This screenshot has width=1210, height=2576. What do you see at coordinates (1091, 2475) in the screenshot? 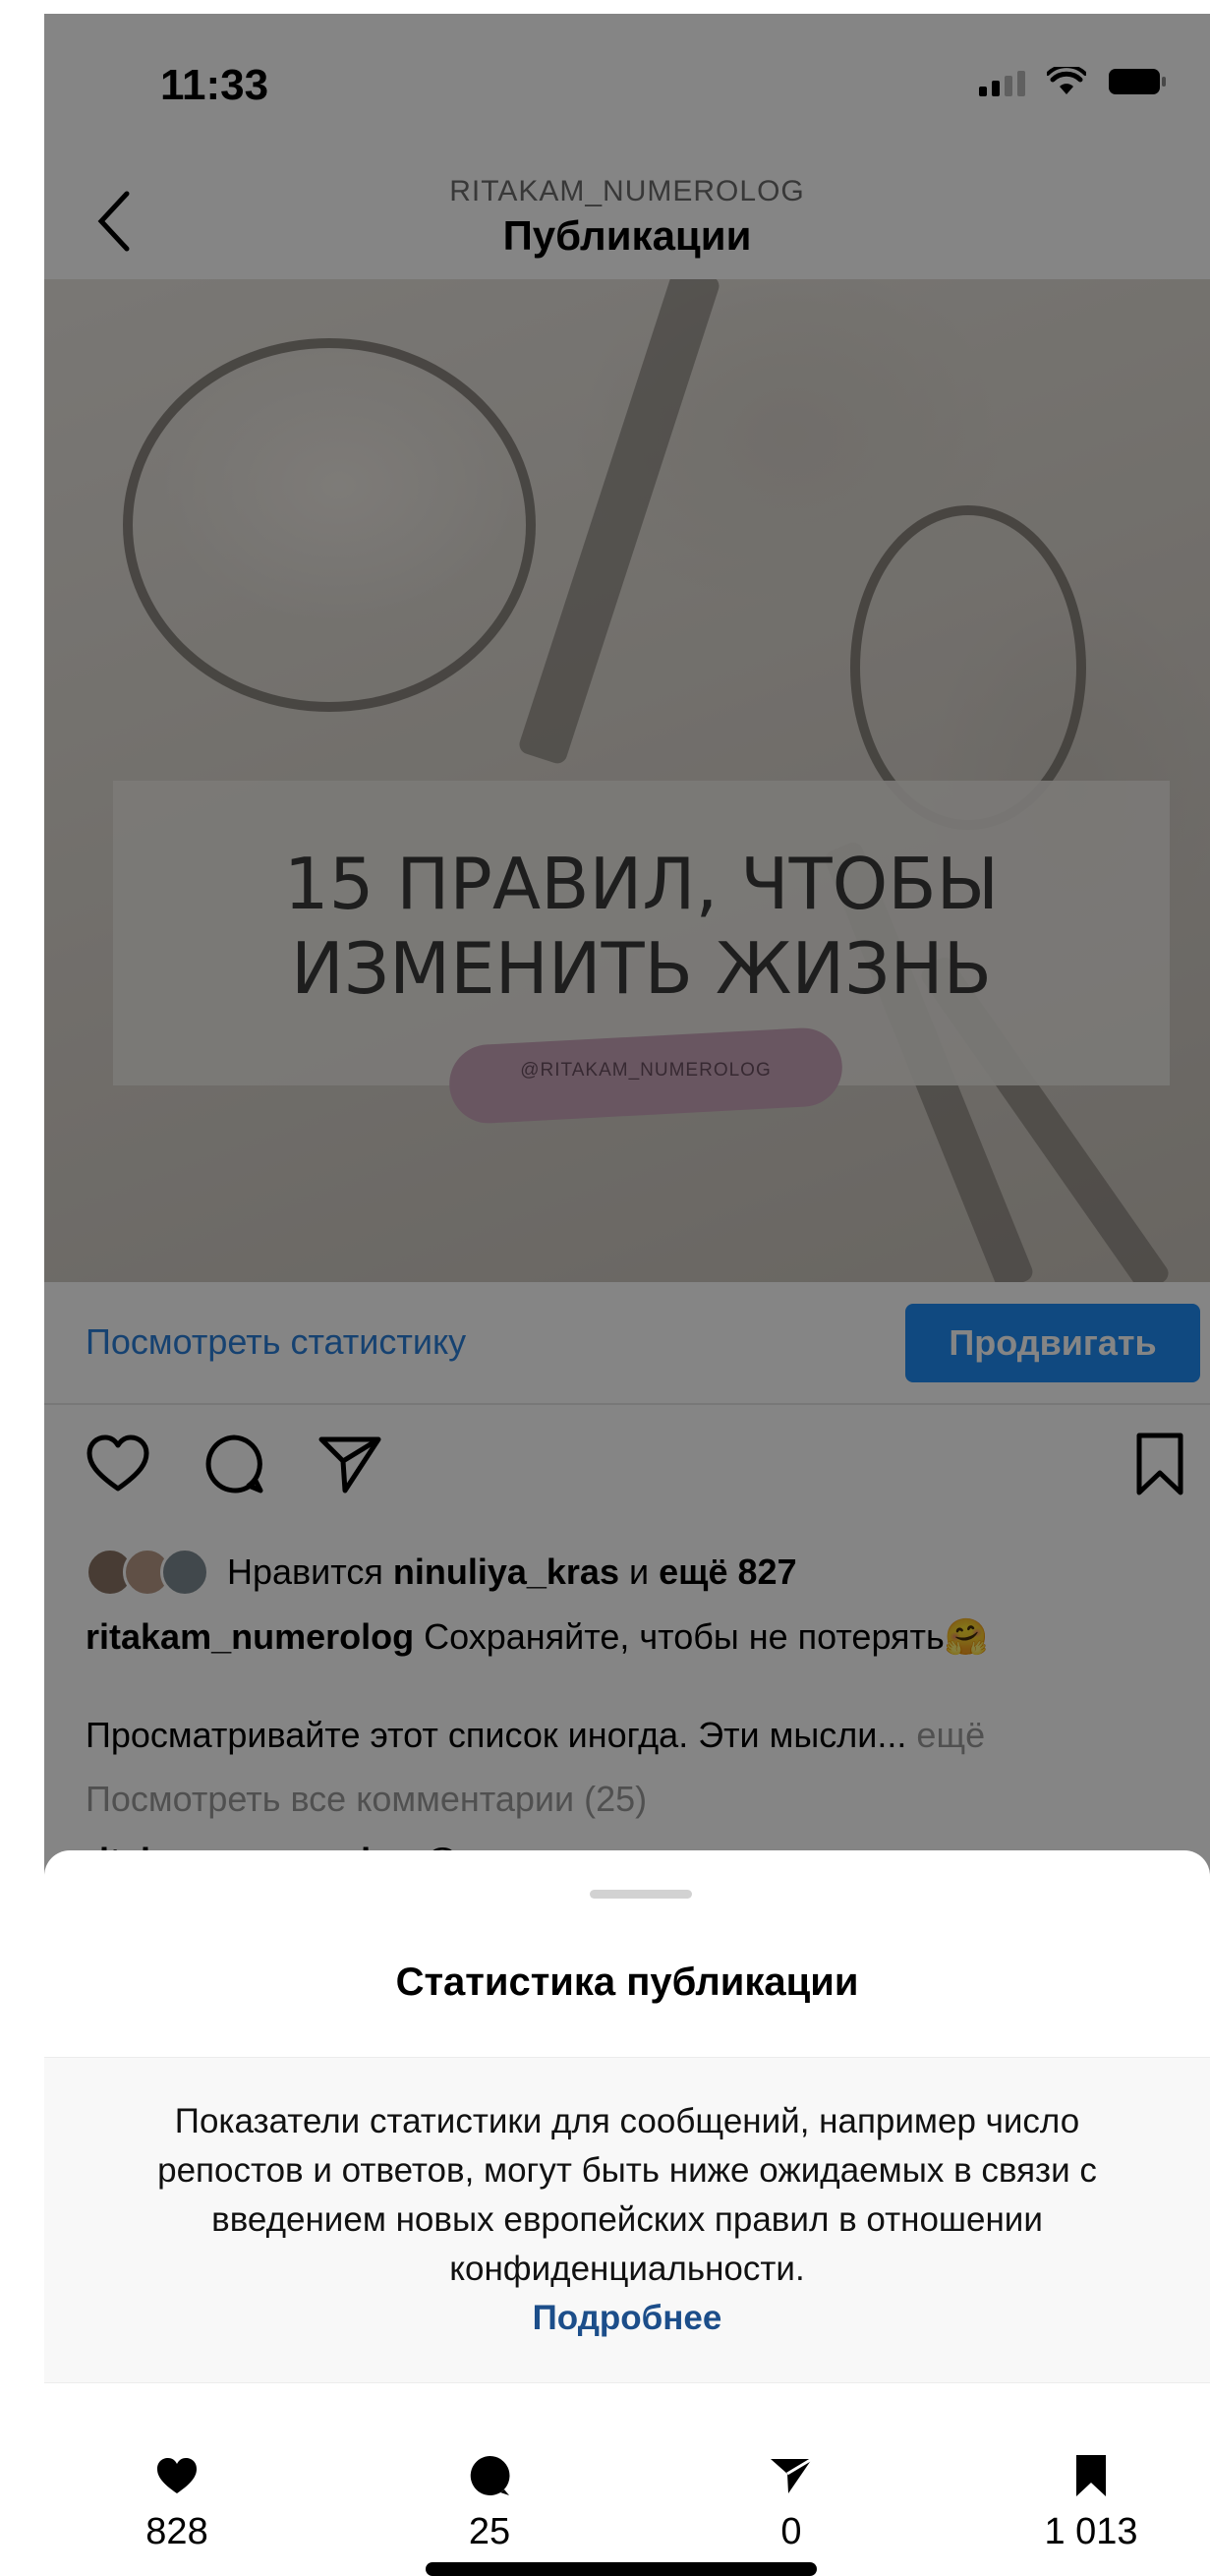
I see `bookmark-icon` at bounding box center [1091, 2475].